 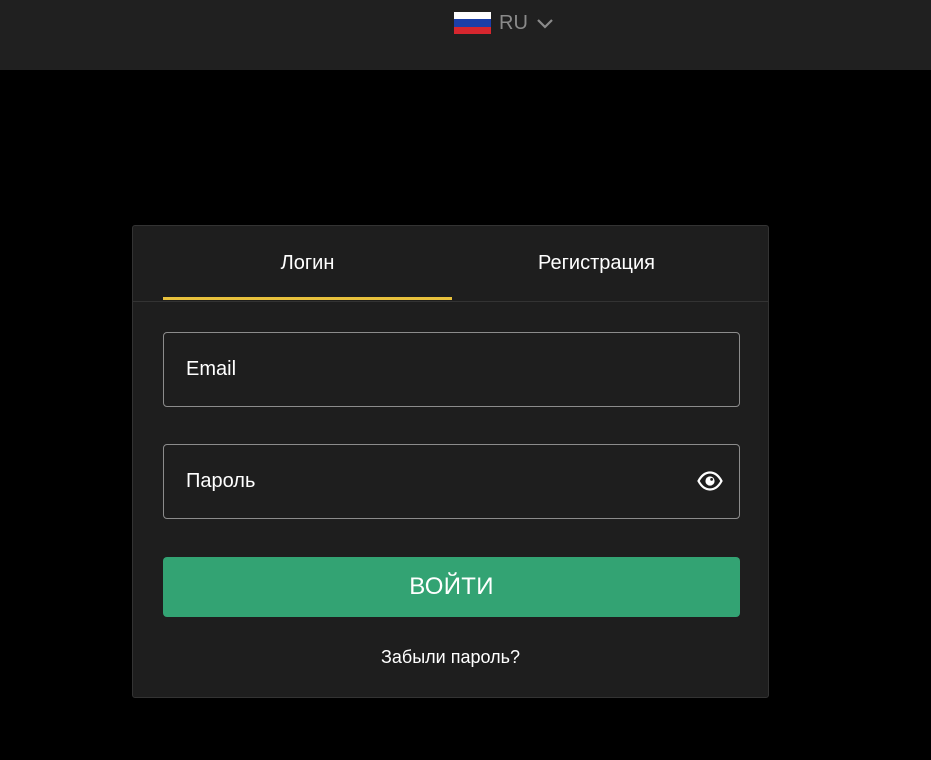 What do you see at coordinates (307, 263) in the screenshot?
I see `tab-login: Логин` at bounding box center [307, 263].